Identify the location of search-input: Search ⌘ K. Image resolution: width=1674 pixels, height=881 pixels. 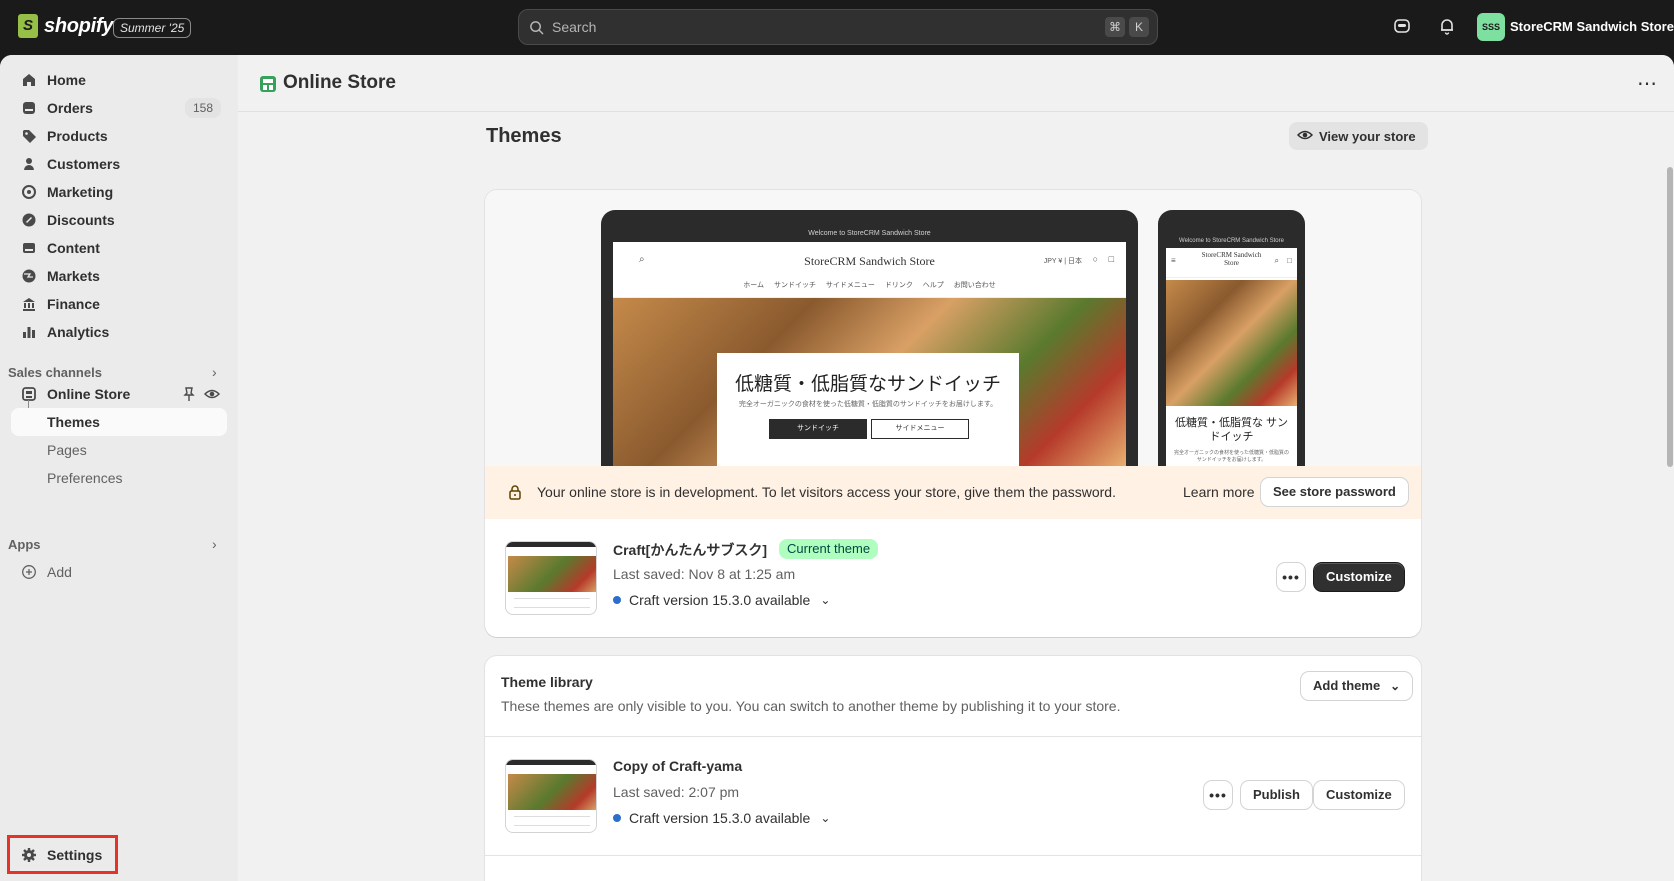
(838, 27).